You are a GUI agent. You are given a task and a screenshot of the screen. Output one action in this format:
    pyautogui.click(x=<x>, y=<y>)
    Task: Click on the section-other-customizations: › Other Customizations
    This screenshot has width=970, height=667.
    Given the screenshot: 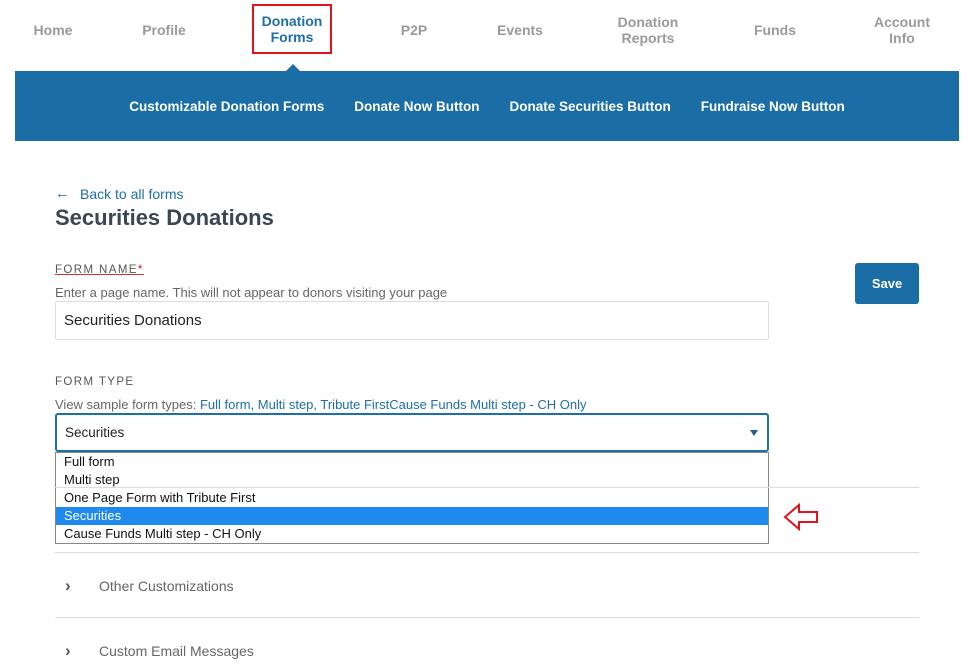 What is the action you would take?
    pyautogui.click(x=487, y=586)
    